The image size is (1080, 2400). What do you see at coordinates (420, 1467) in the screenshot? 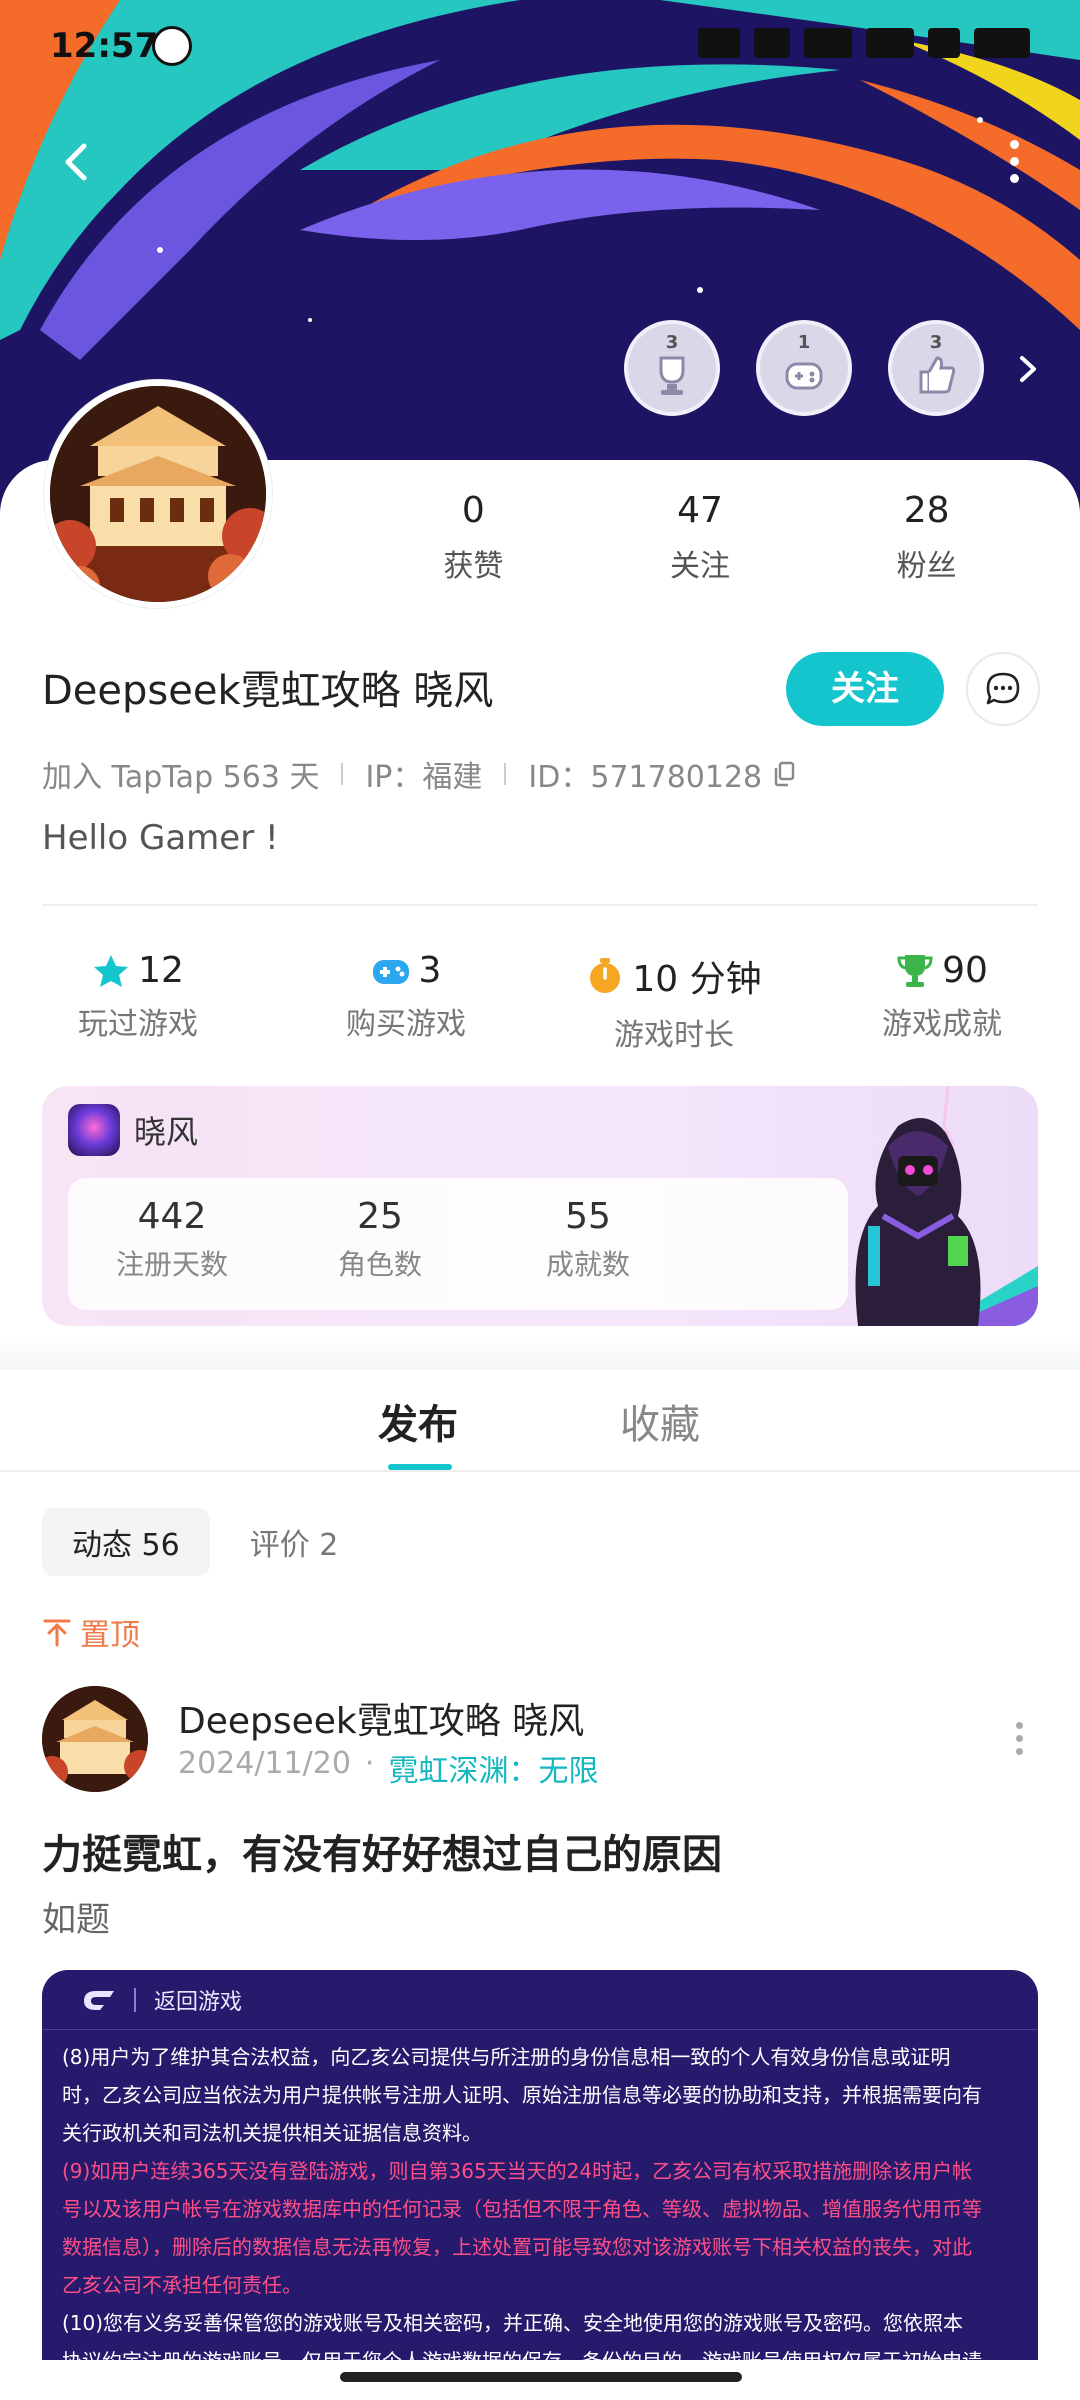
I see `active-tab-indicator` at bounding box center [420, 1467].